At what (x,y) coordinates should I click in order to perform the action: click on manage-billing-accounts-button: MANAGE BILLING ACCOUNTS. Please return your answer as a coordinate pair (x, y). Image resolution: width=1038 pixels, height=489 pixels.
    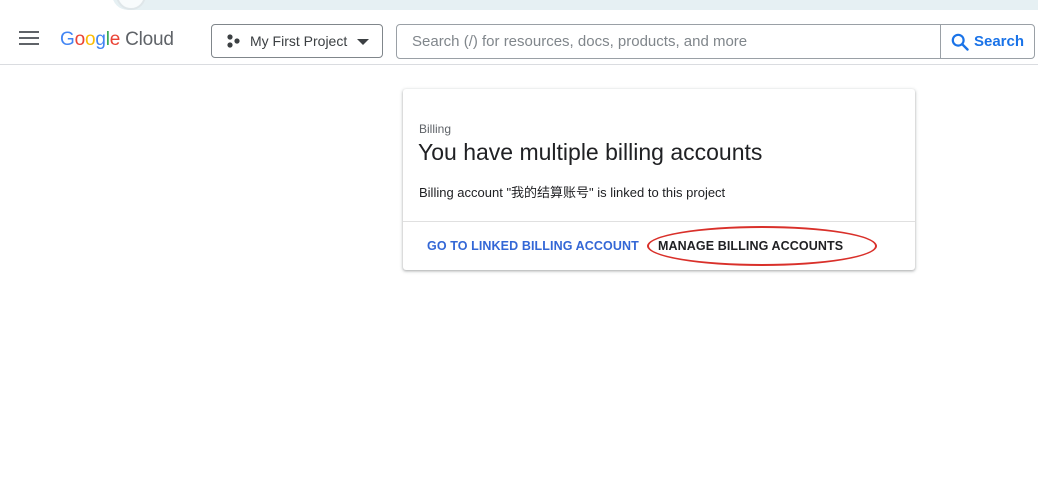
    Looking at the image, I should click on (750, 246).